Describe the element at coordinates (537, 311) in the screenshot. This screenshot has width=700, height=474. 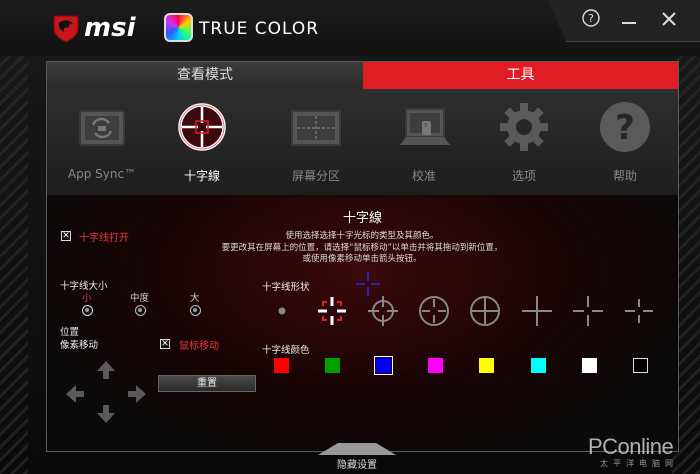
I see `shape-plus-icon` at that location.